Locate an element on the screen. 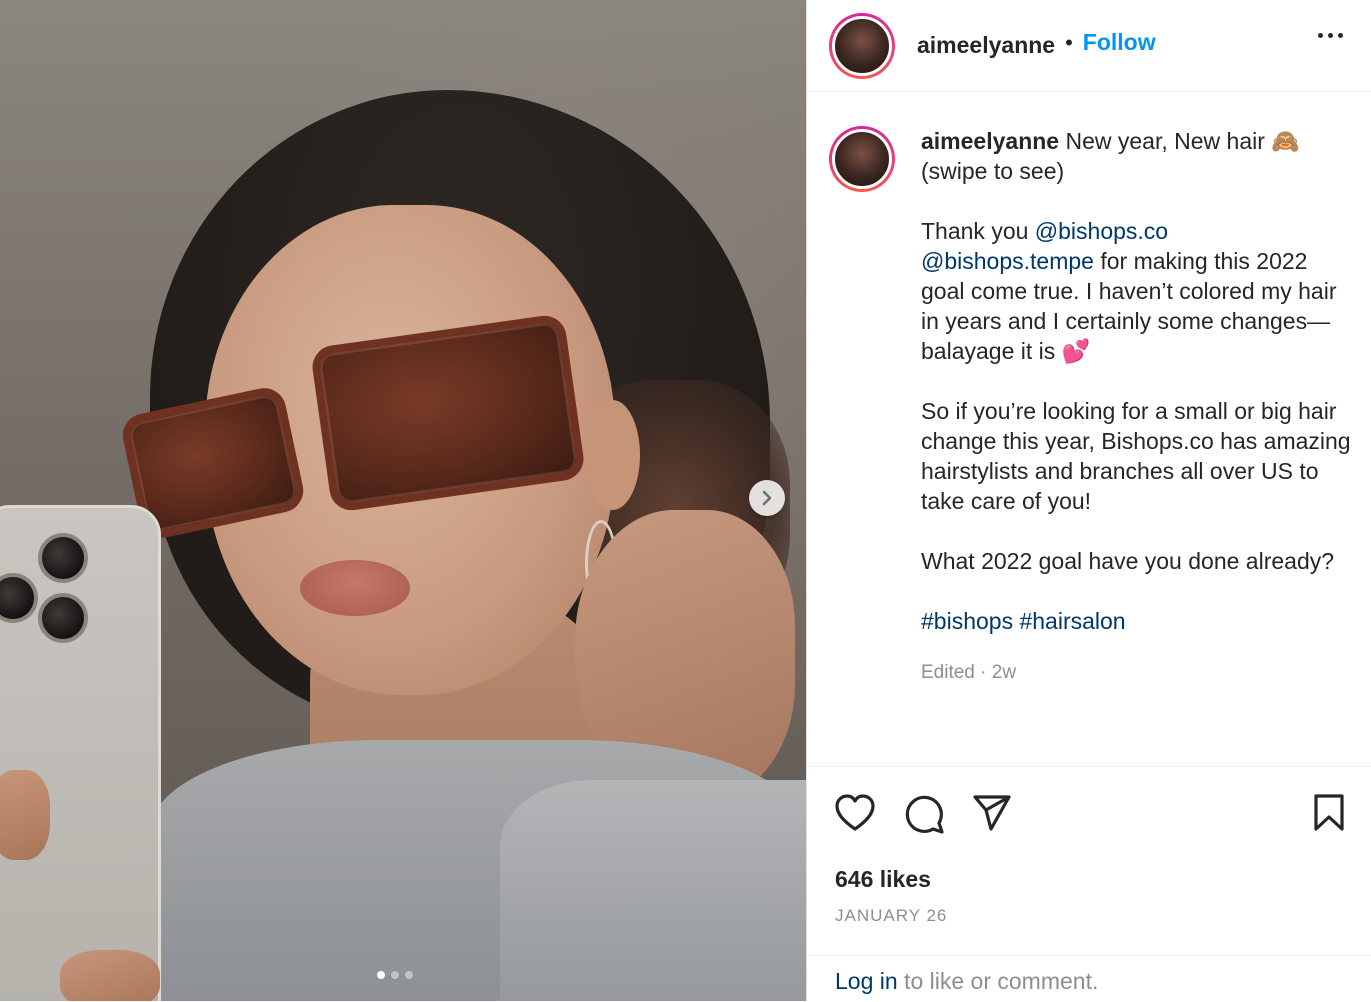 This screenshot has width=1371, height=1002. login-prompt: Log in to like or comment. is located at coordinates (966, 981).